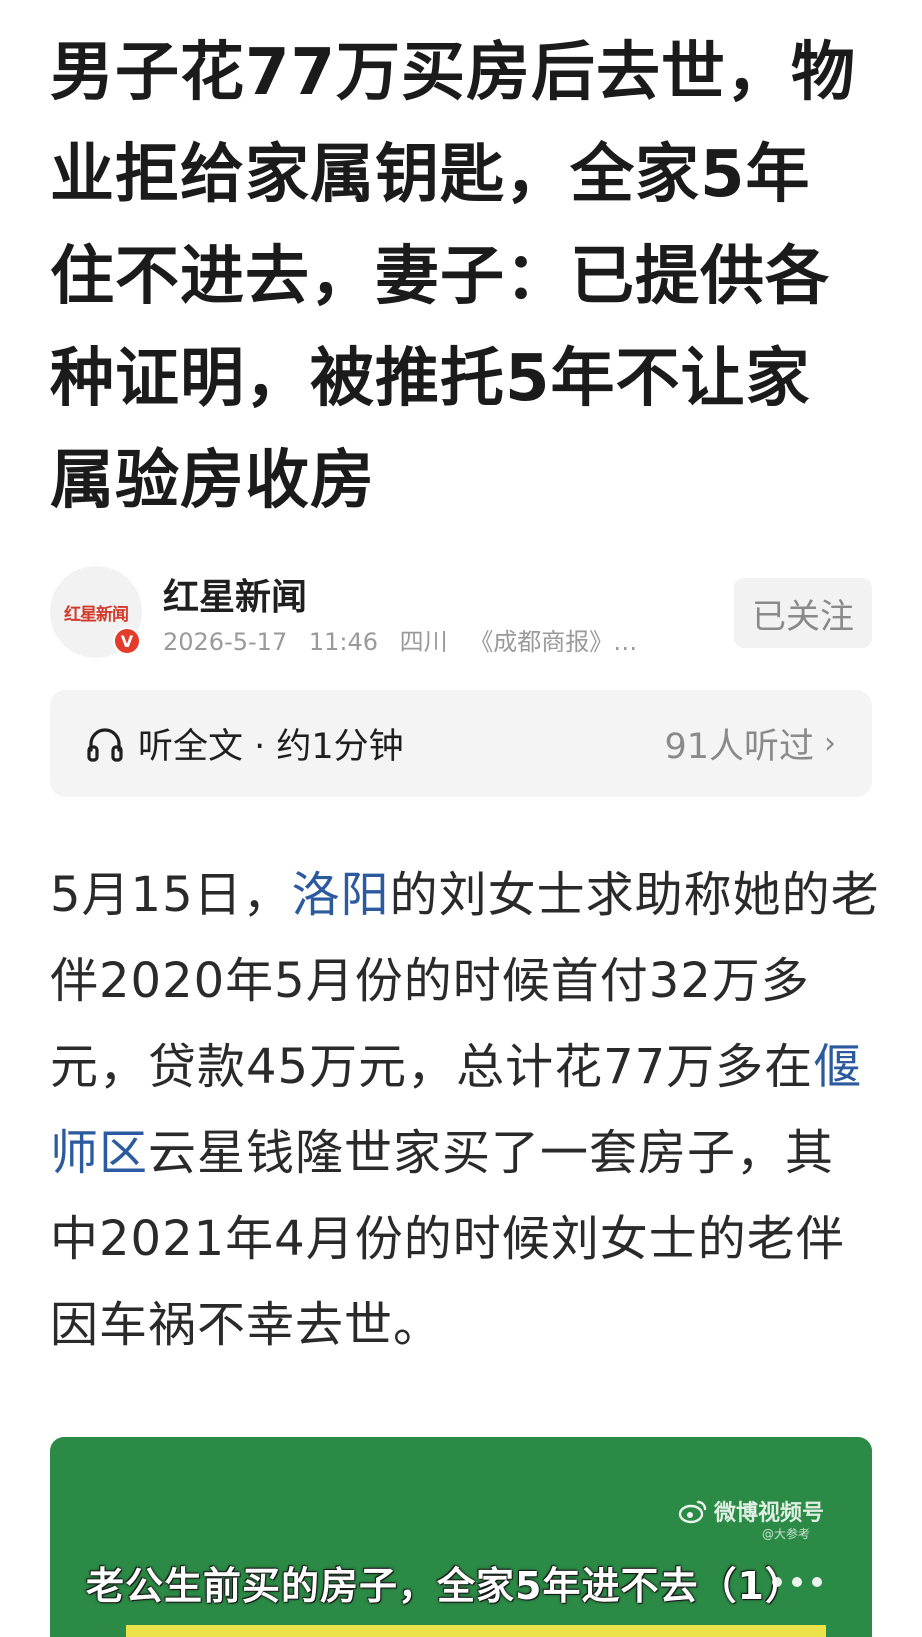 The height and width of the screenshot is (1637, 922). Describe the element at coordinates (212, 481) in the screenshot. I see `headline-line: 属验房收房` at that location.